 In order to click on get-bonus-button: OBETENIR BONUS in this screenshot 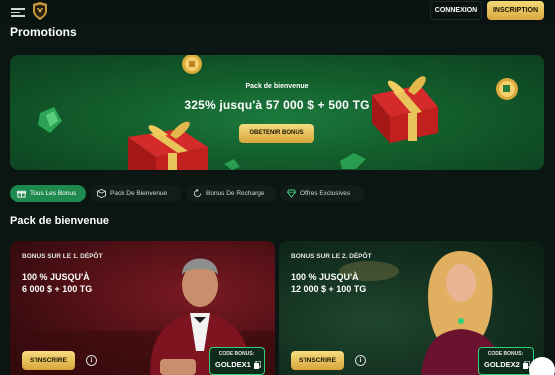, I will do `click(276, 133)`.